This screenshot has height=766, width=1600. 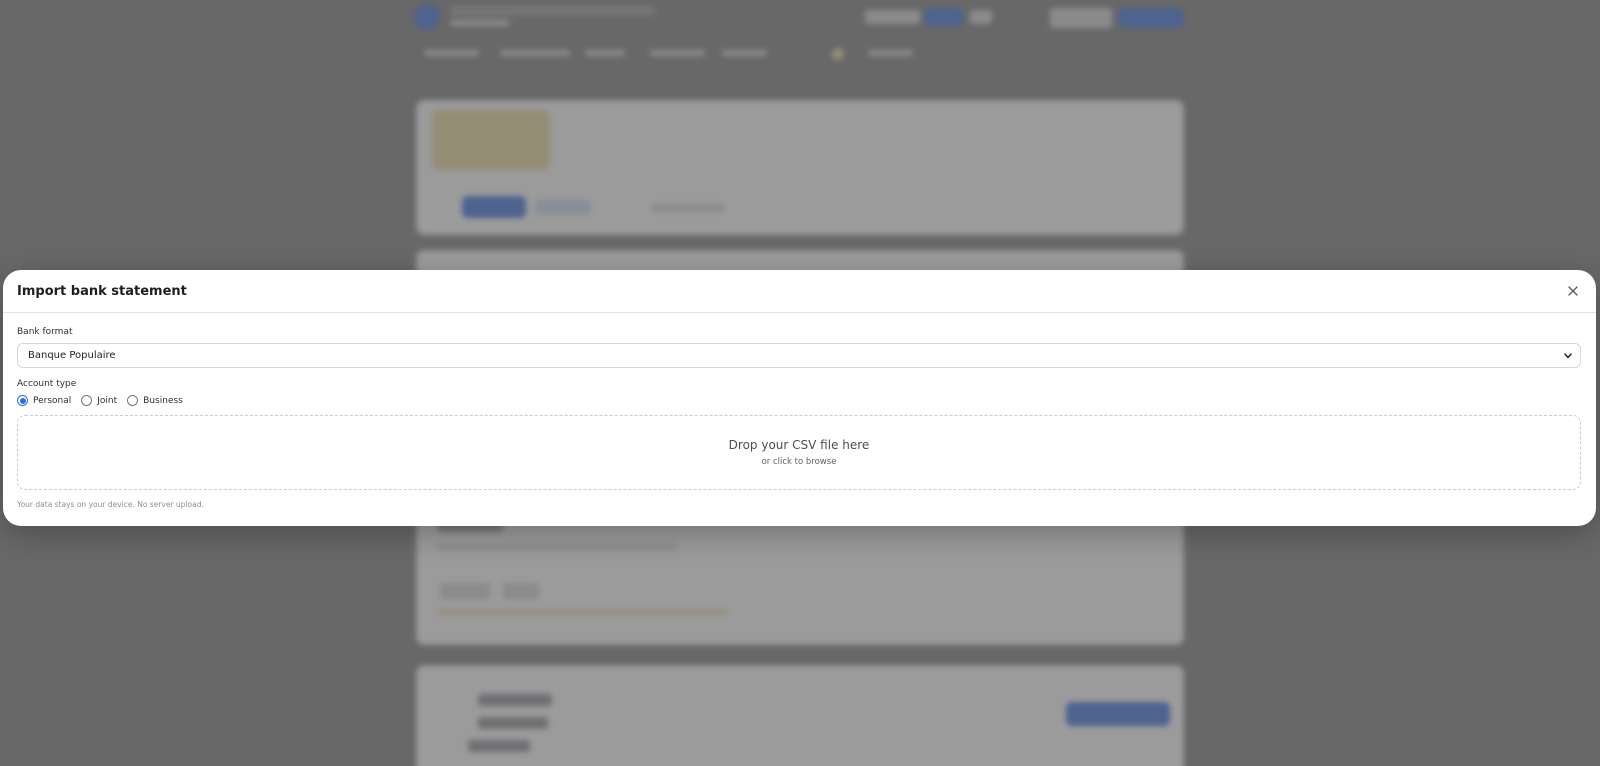 I want to click on dialog-header: Import bank statement, so click(x=799, y=291).